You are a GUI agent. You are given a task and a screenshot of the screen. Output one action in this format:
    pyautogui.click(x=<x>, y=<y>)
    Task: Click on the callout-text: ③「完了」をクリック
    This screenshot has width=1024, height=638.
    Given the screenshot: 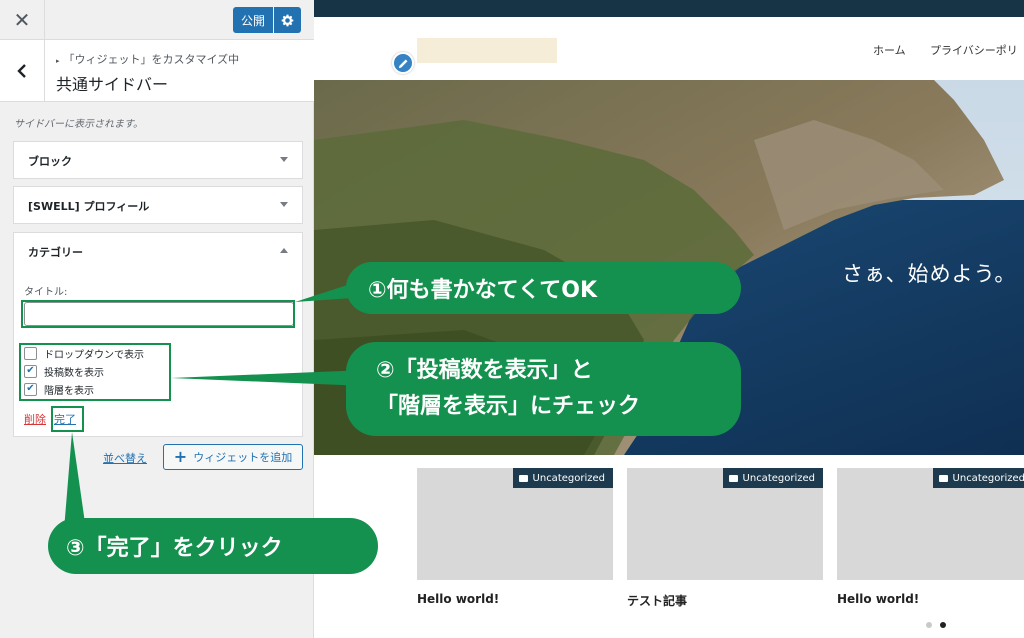 What is the action you would take?
    pyautogui.click(x=174, y=548)
    